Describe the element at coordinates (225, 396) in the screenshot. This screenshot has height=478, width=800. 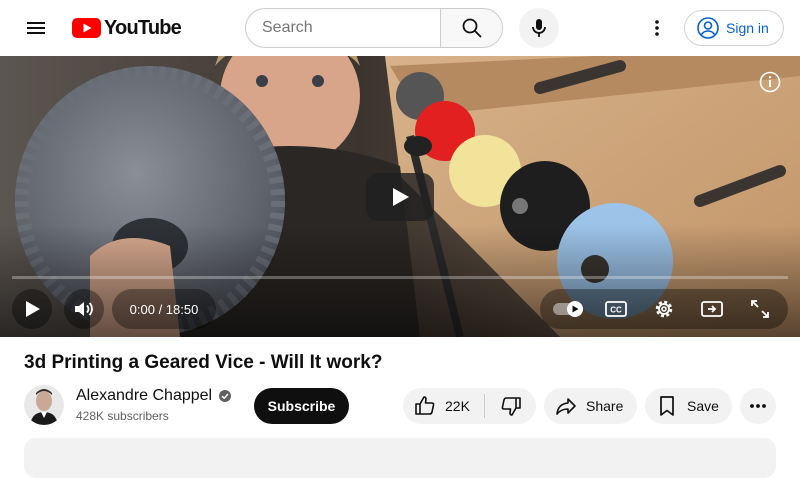
I see `verified-icon` at that location.